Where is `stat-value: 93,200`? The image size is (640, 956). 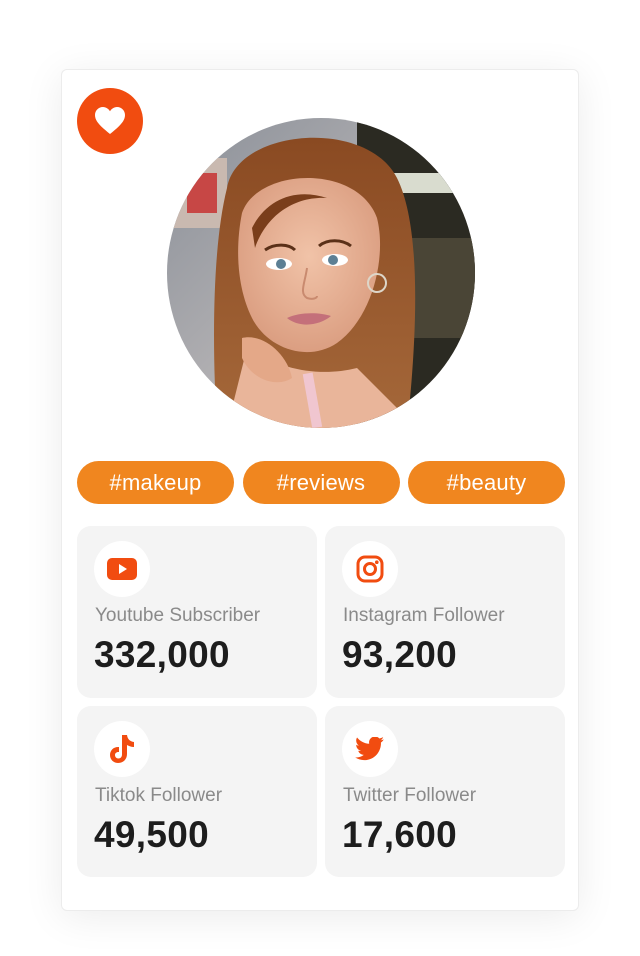 stat-value: 93,200 is located at coordinates (399, 654).